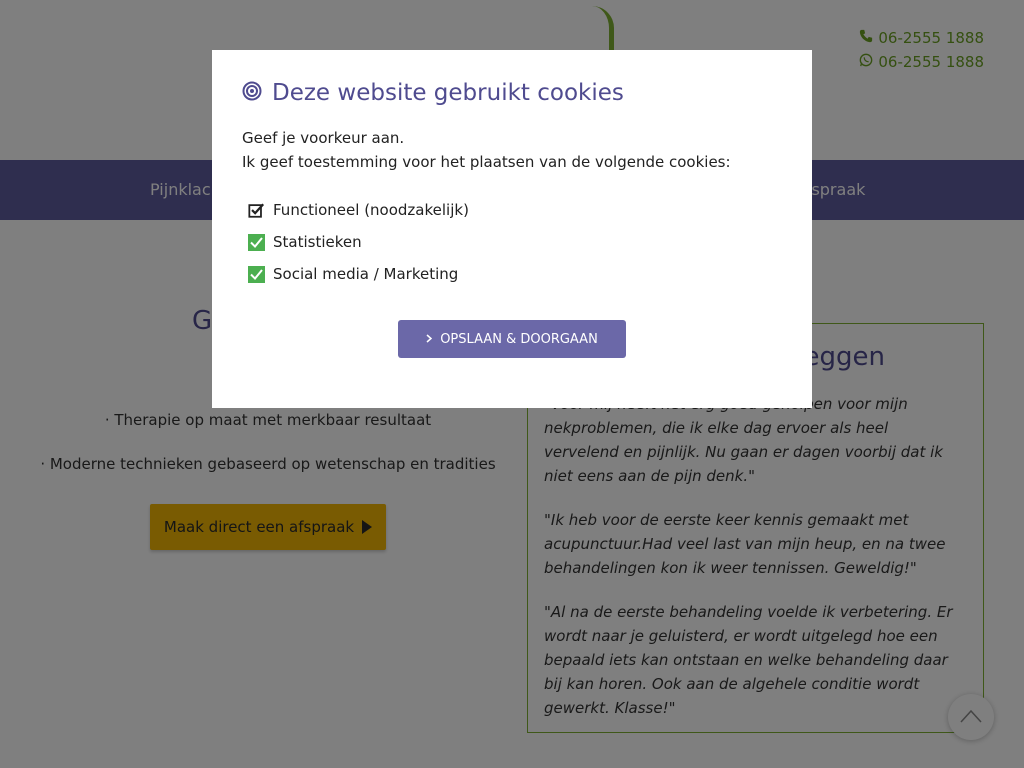 This screenshot has width=1024, height=768. Describe the element at coordinates (317, 242) in the screenshot. I see `option-label: Statistieken` at that location.